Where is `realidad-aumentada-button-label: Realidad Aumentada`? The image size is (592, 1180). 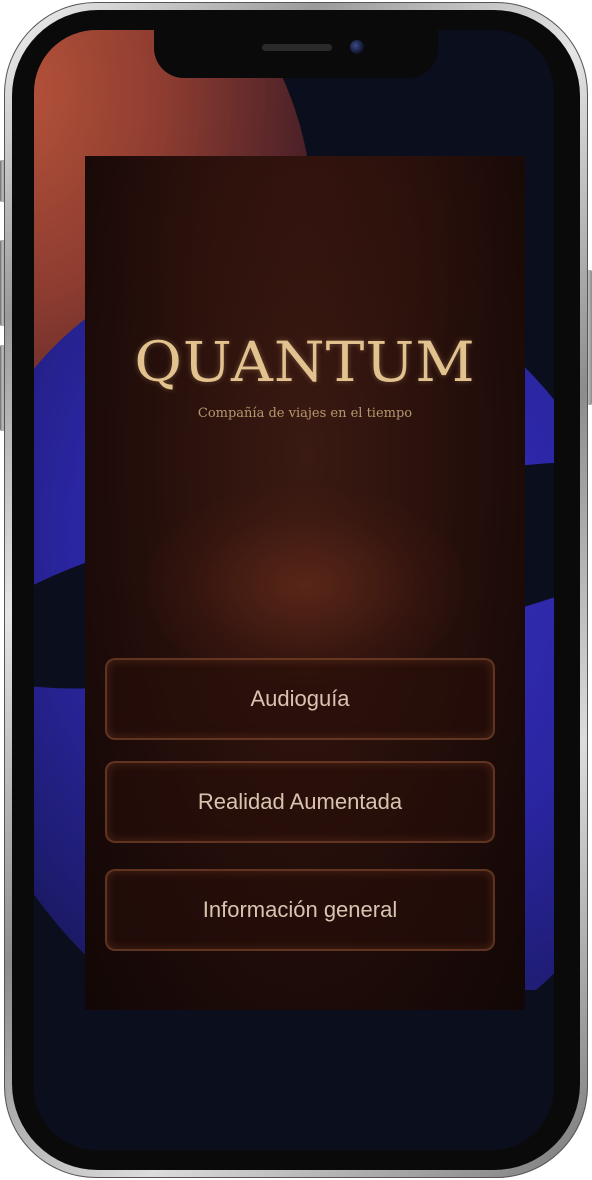 realidad-aumentada-button-label: Realidad Aumentada is located at coordinates (300, 801).